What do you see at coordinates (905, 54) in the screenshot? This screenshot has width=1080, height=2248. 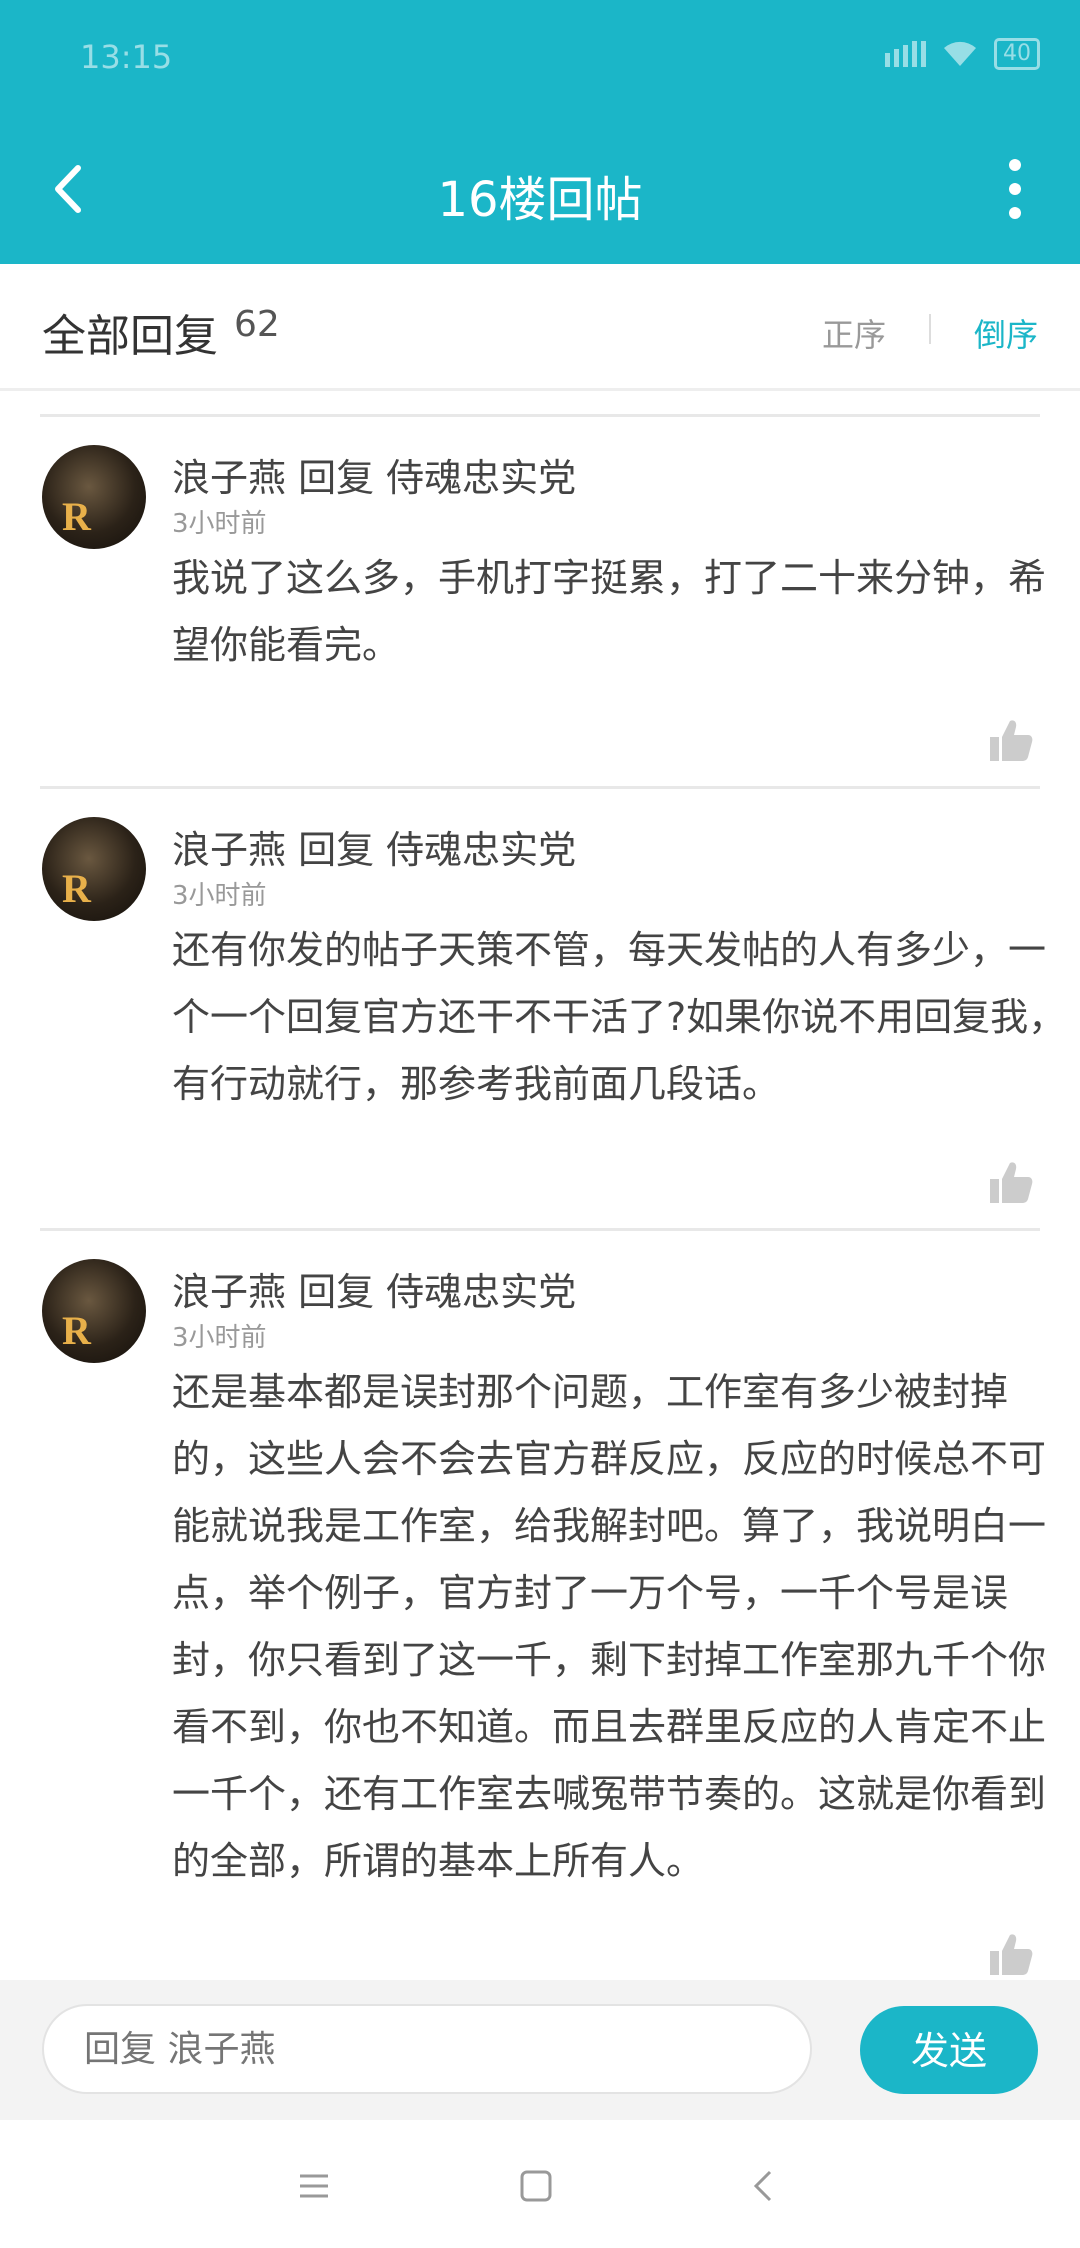 I see `signal-icon` at bounding box center [905, 54].